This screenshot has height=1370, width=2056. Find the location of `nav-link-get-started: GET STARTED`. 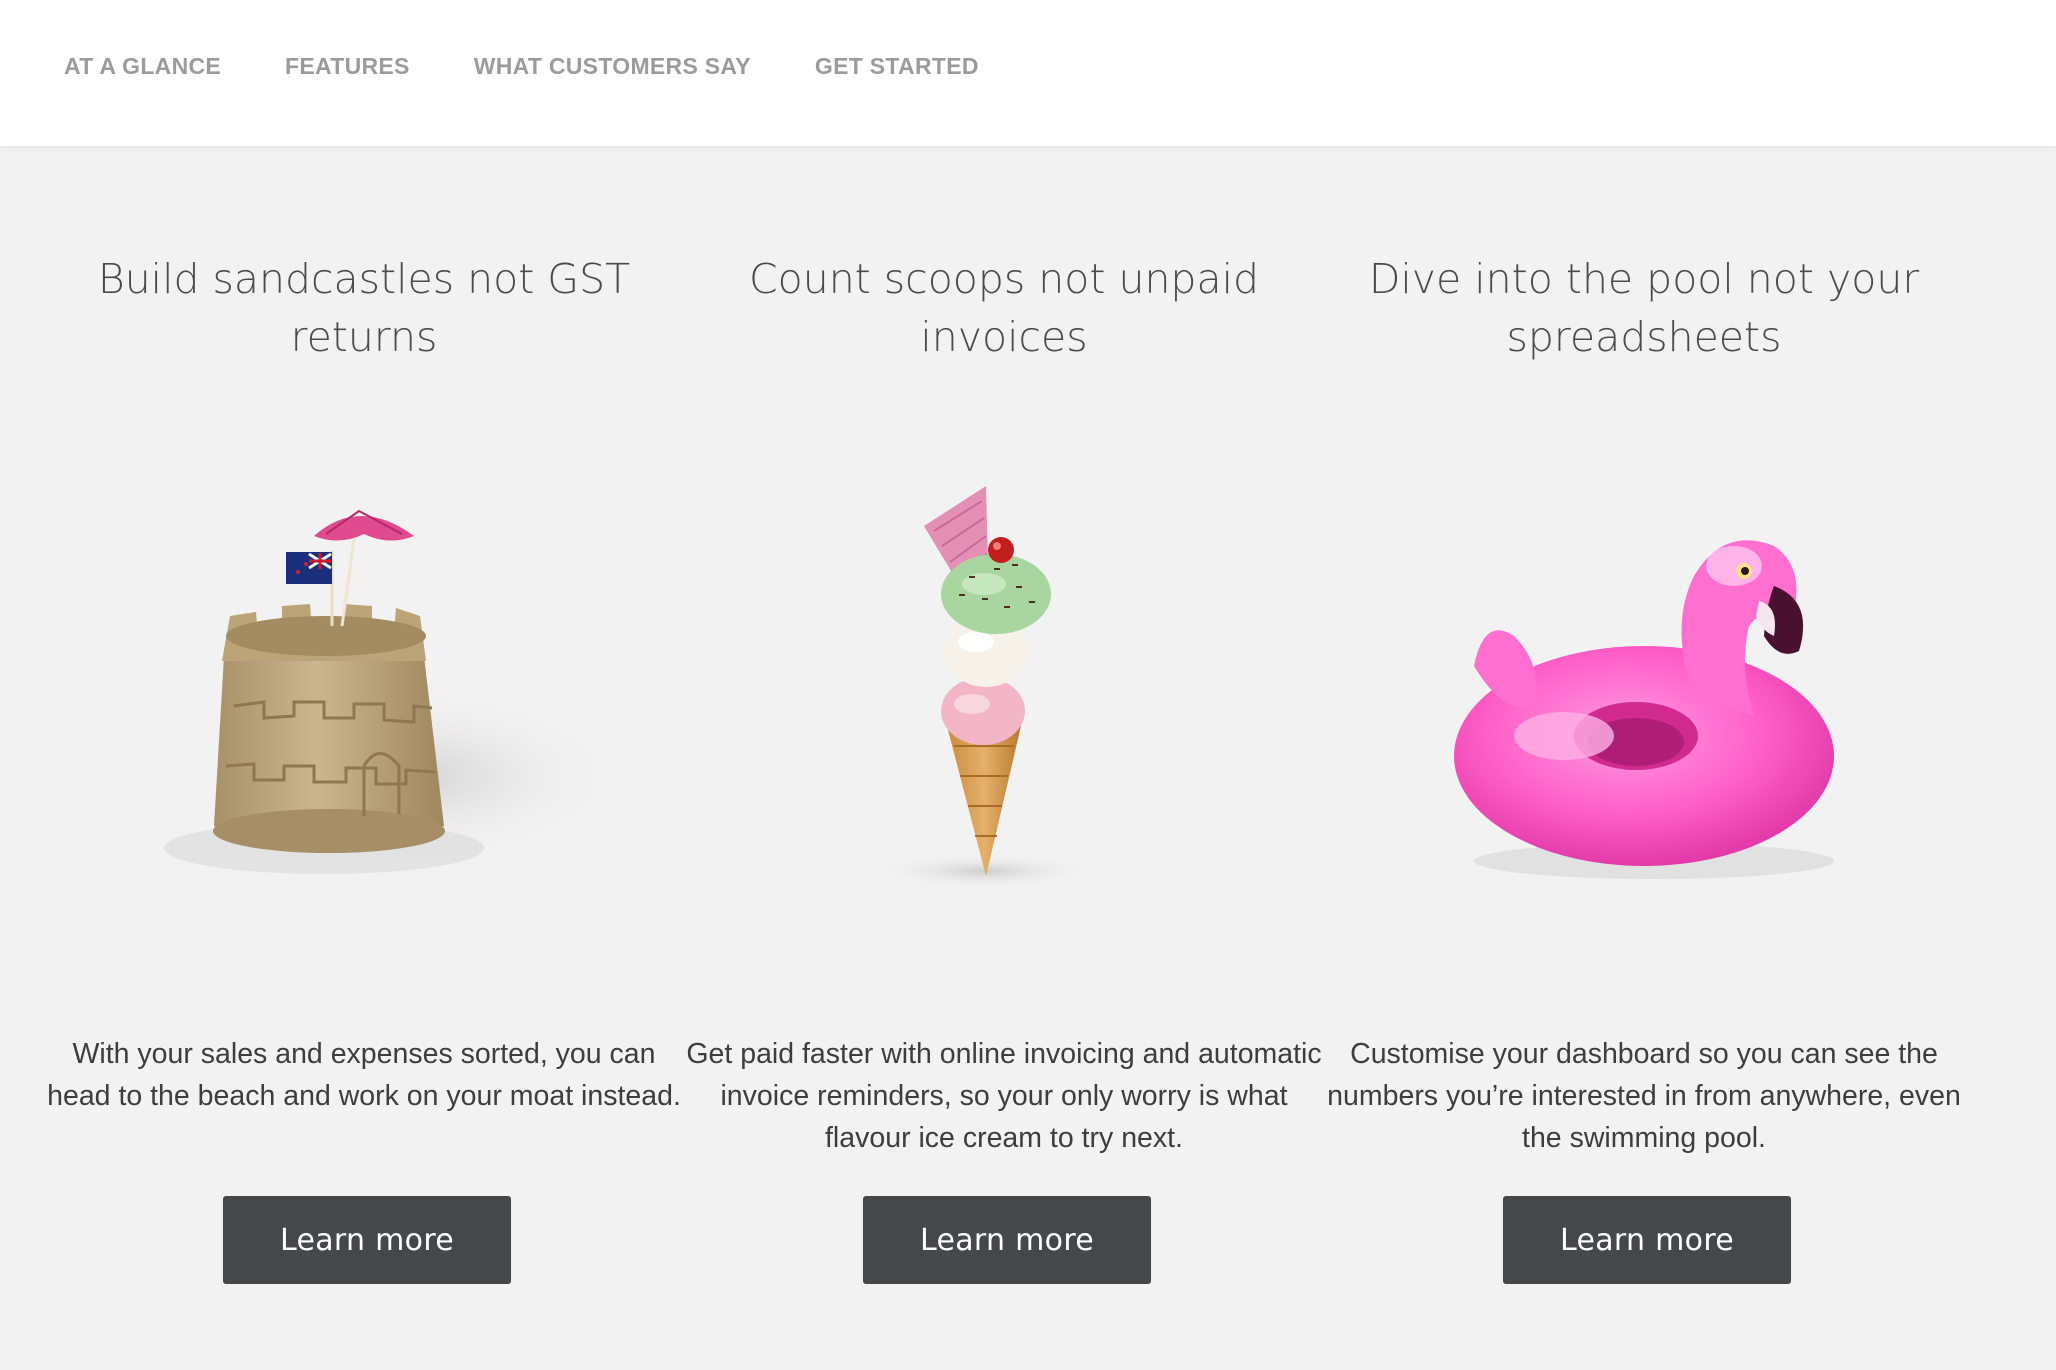

nav-link-get-started: GET STARTED is located at coordinates (897, 66).